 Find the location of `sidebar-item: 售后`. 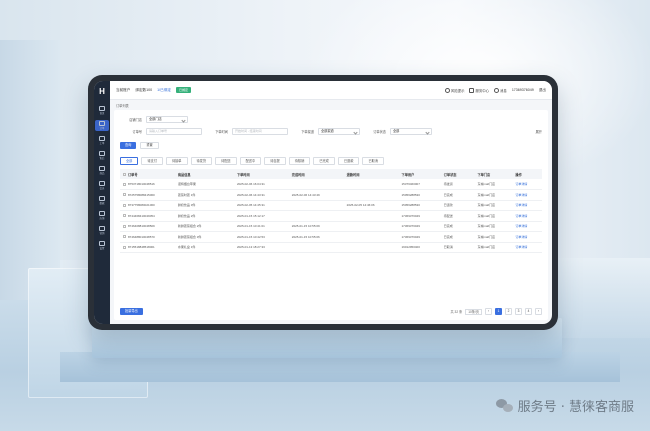

sidebar-item: 售后 is located at coordinates (102, 155).